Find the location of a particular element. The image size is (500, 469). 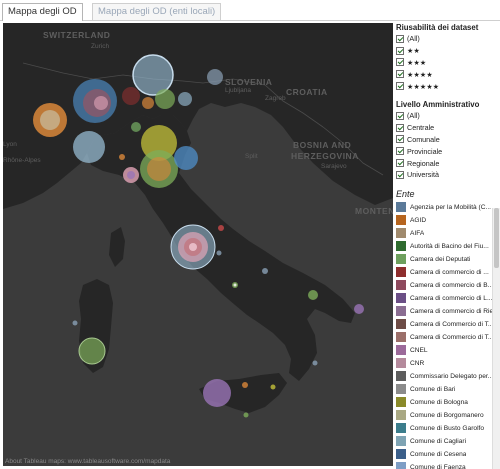

riusabilita-option-2-stars: ★★ is located at coordinates (448, 51).